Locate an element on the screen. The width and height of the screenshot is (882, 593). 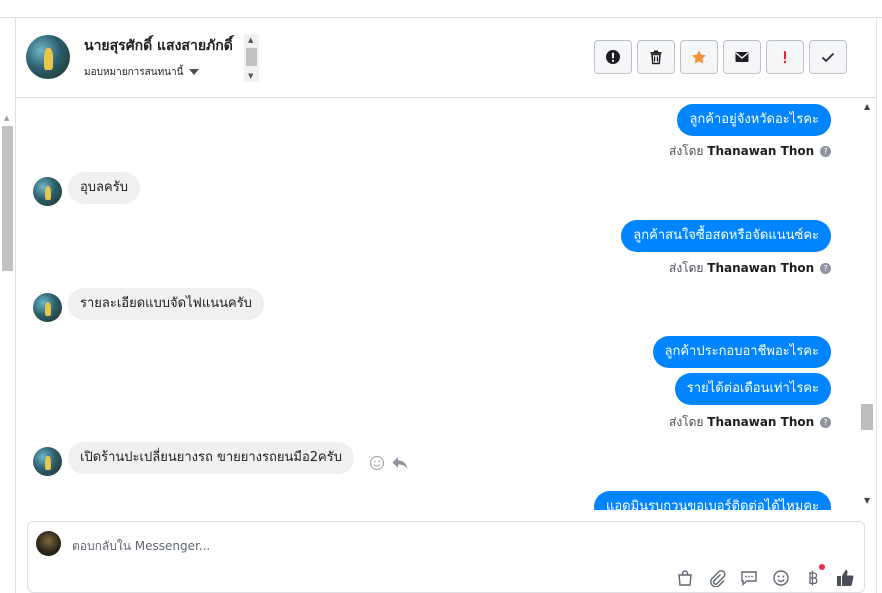
star-button is located at coordinates (699, 57).